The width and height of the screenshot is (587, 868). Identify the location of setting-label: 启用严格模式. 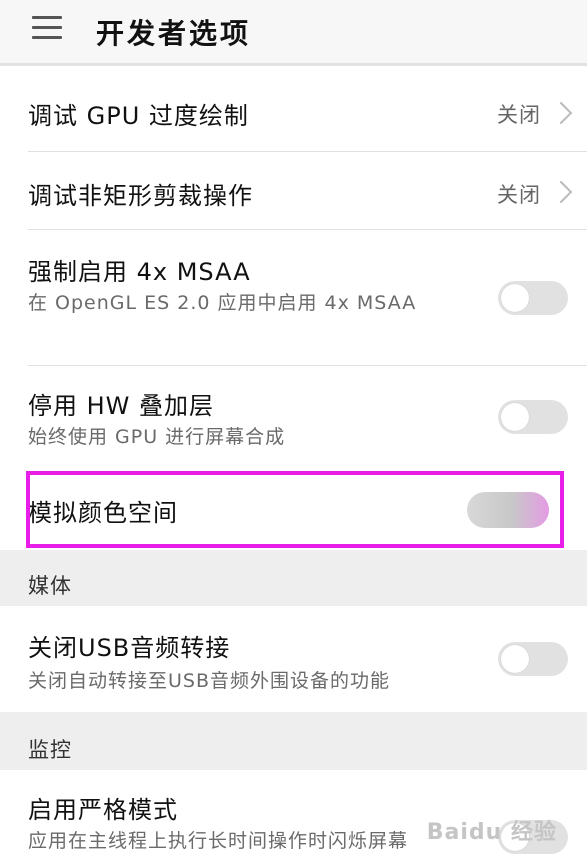
(103, 810).